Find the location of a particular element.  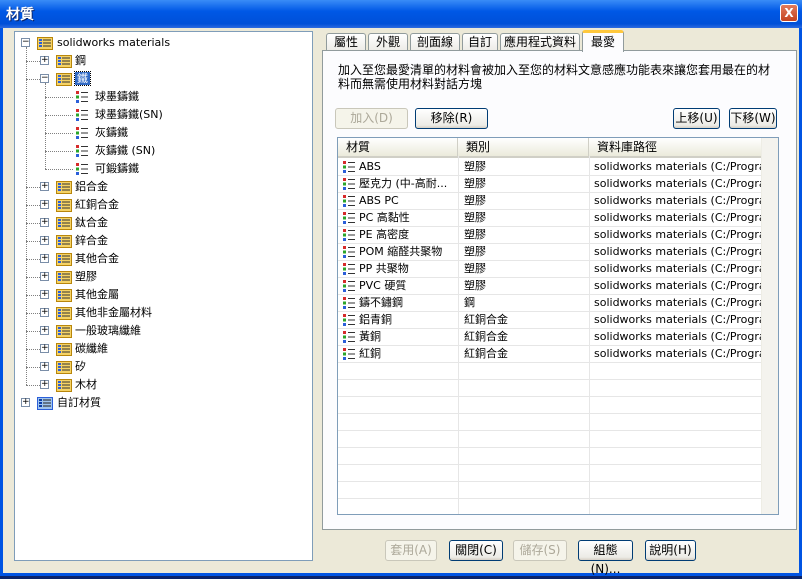

tree-node-group: 其他非金屬材料 is located at coordinates (113, 313).